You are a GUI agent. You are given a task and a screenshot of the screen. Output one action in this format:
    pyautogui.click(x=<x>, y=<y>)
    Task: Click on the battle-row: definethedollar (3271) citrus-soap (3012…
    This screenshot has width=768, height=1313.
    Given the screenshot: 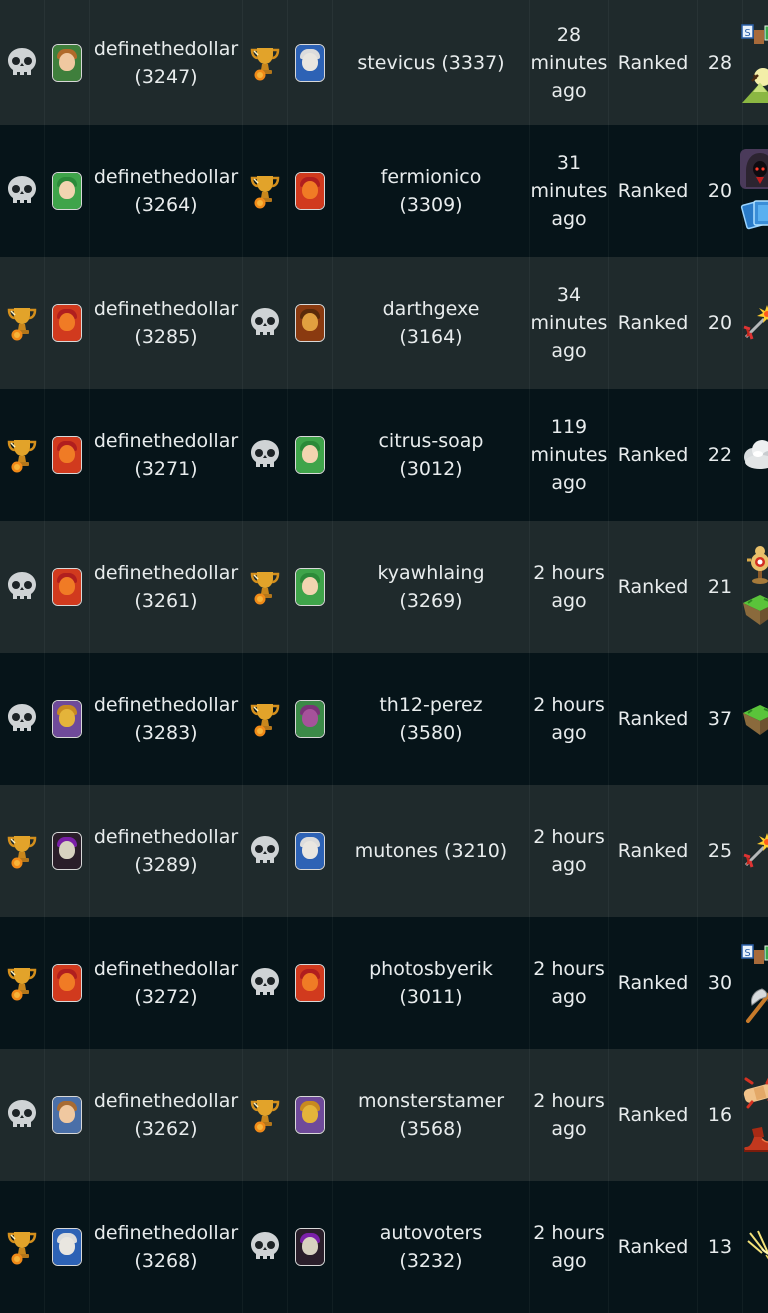 What is the action you would take?
    pyautogui.click(x=384, y=455)
    